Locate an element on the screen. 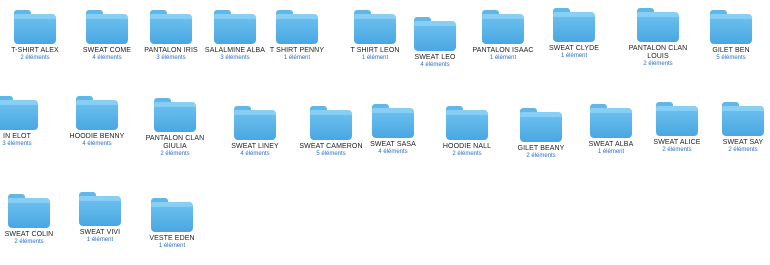 The image size is (770, 265). folder-item: SWEAT LINEY 4 éléments is located at coordinates (255, 132).